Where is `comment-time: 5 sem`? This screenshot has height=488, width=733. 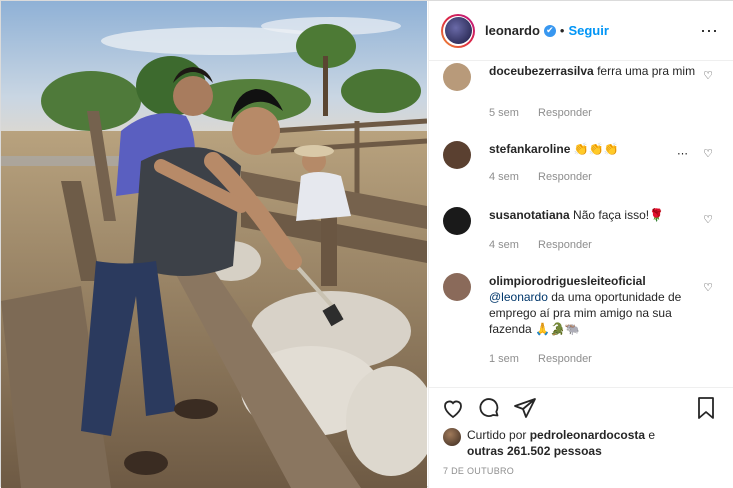
comment-time: 5 sem is located at coordinates (504, 113).